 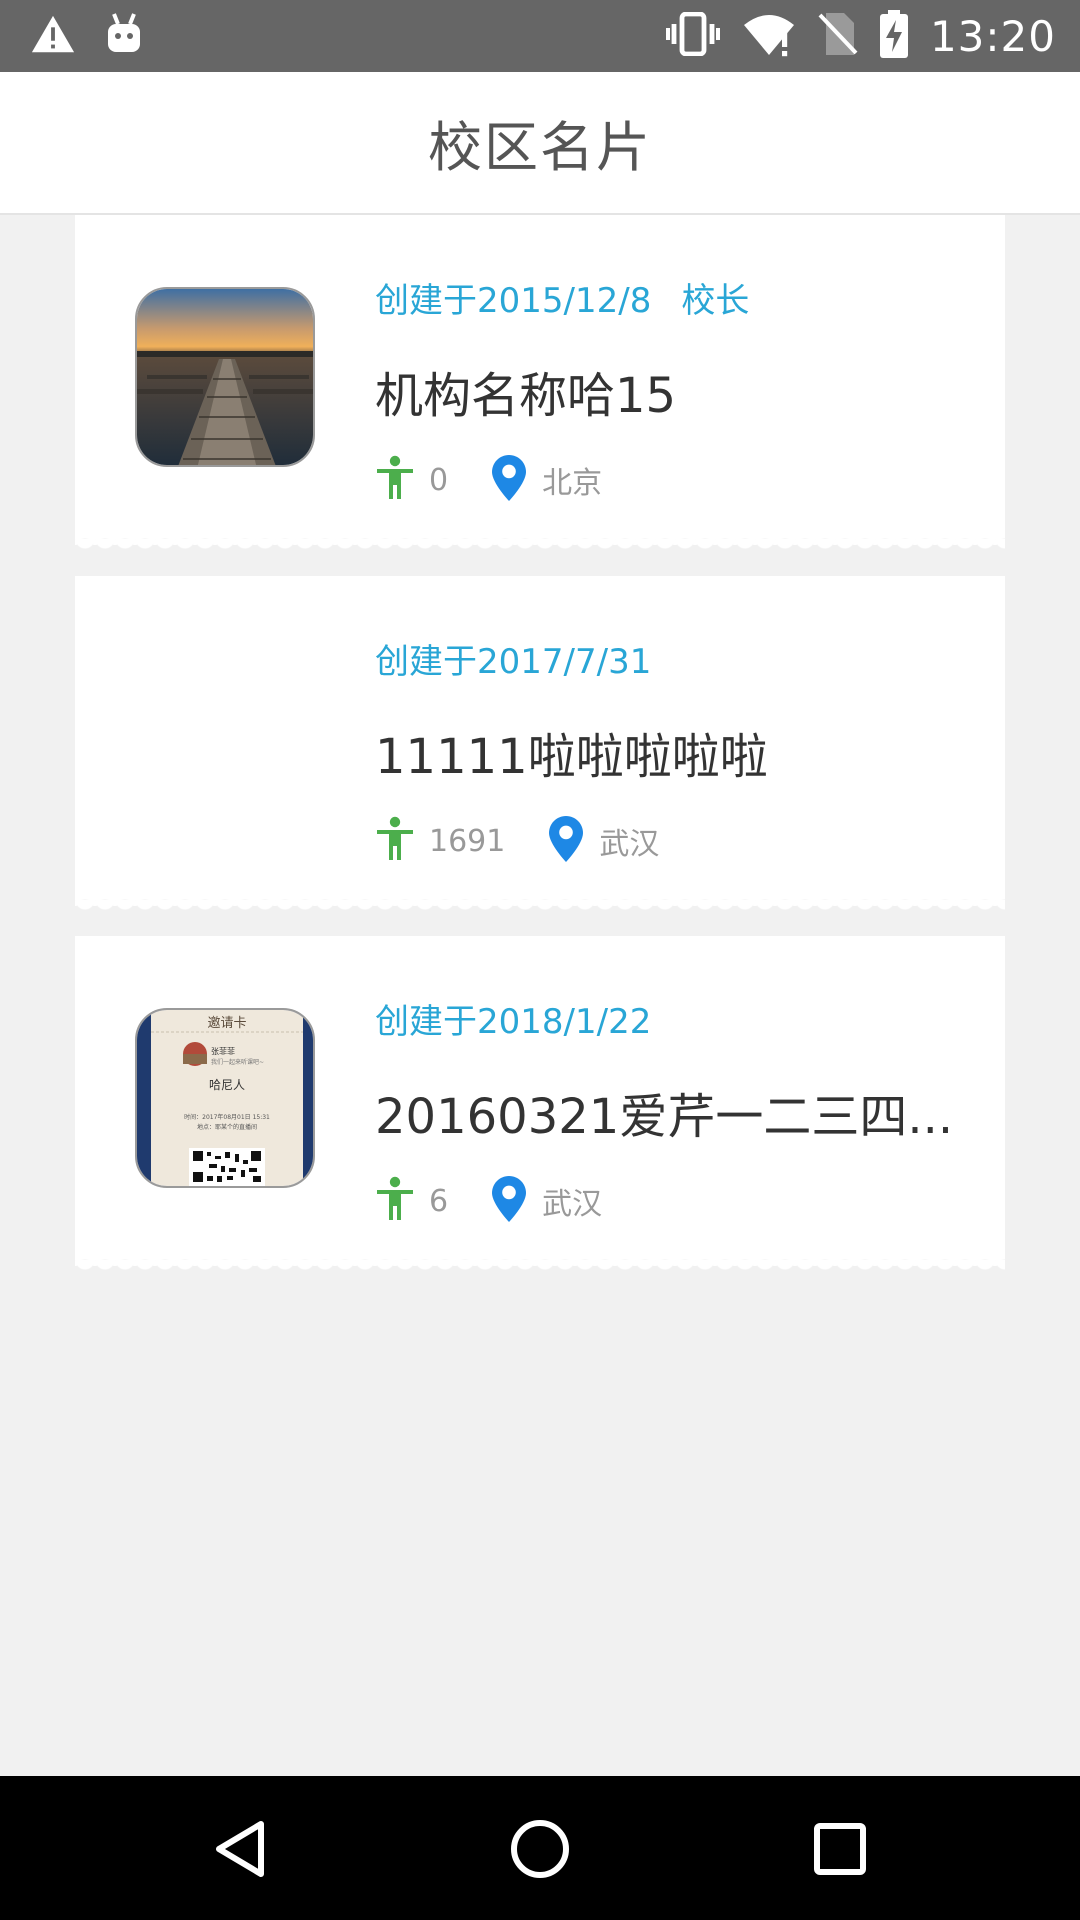 I want to click on wifi-icon, so click(x=769, y=36).